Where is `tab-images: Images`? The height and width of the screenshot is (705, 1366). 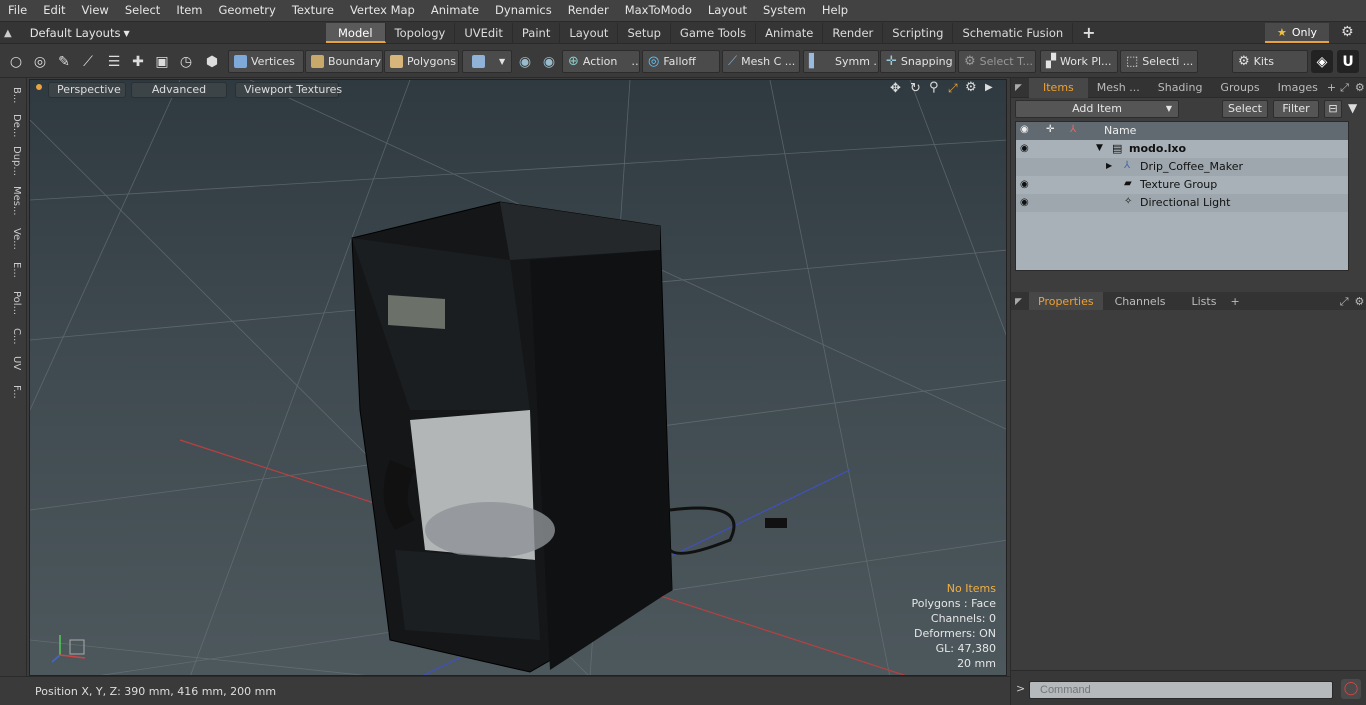
tab-images: Images is located at coordinates (1298, 88).